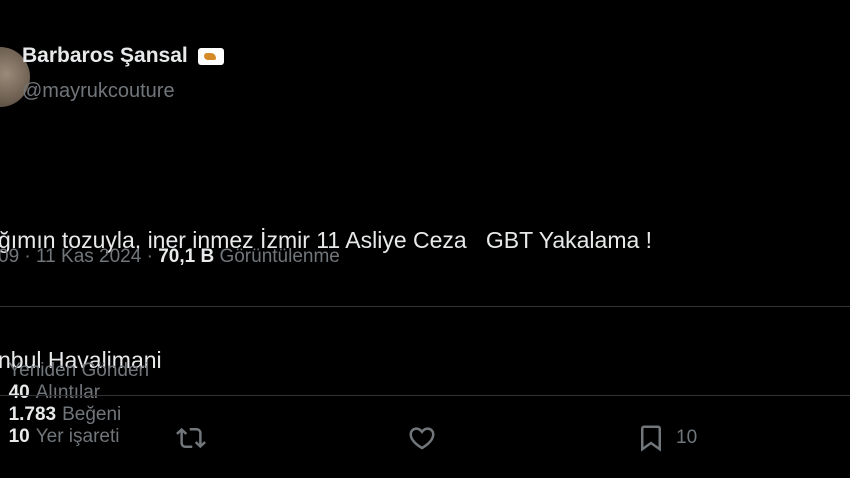  Describe the element at coordinates (277, 256) in the screenshot. I see `views-label: Görüntülenme` at that location.